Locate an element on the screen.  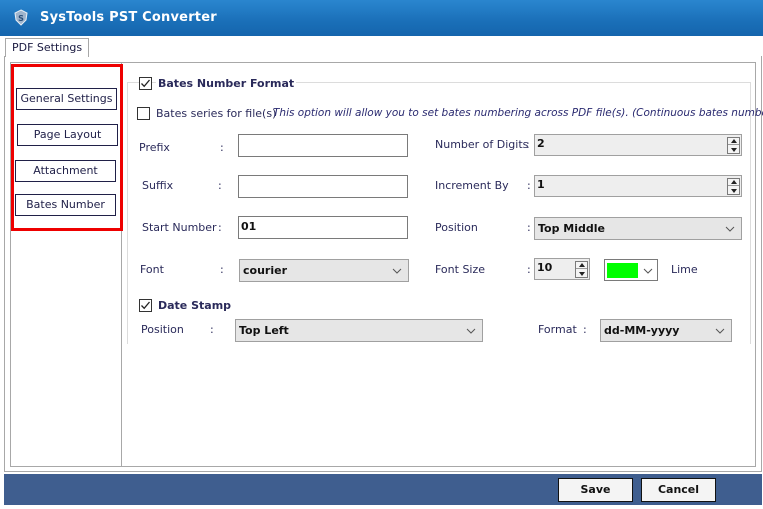
date-stamp-checkbox is located at coordinates (145, 305).